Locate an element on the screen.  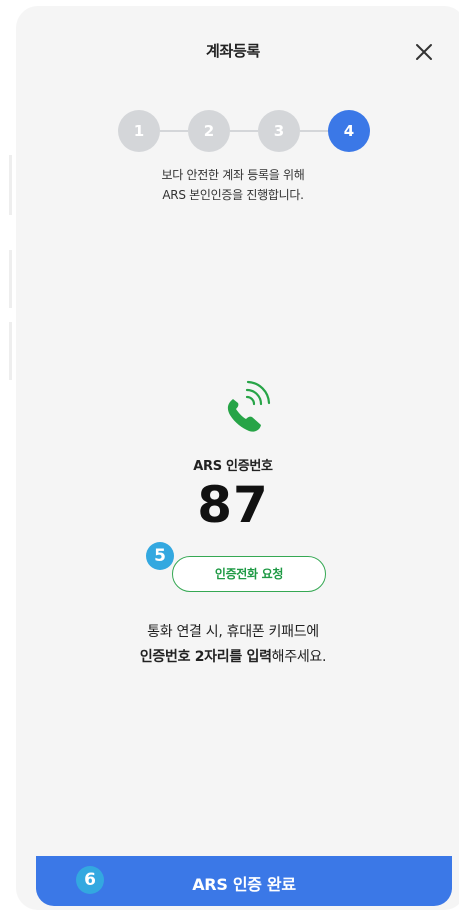
instruction-line-1: 통화 연결 시, 휴대폰 키패드에 is located at coordinates (233, 632).